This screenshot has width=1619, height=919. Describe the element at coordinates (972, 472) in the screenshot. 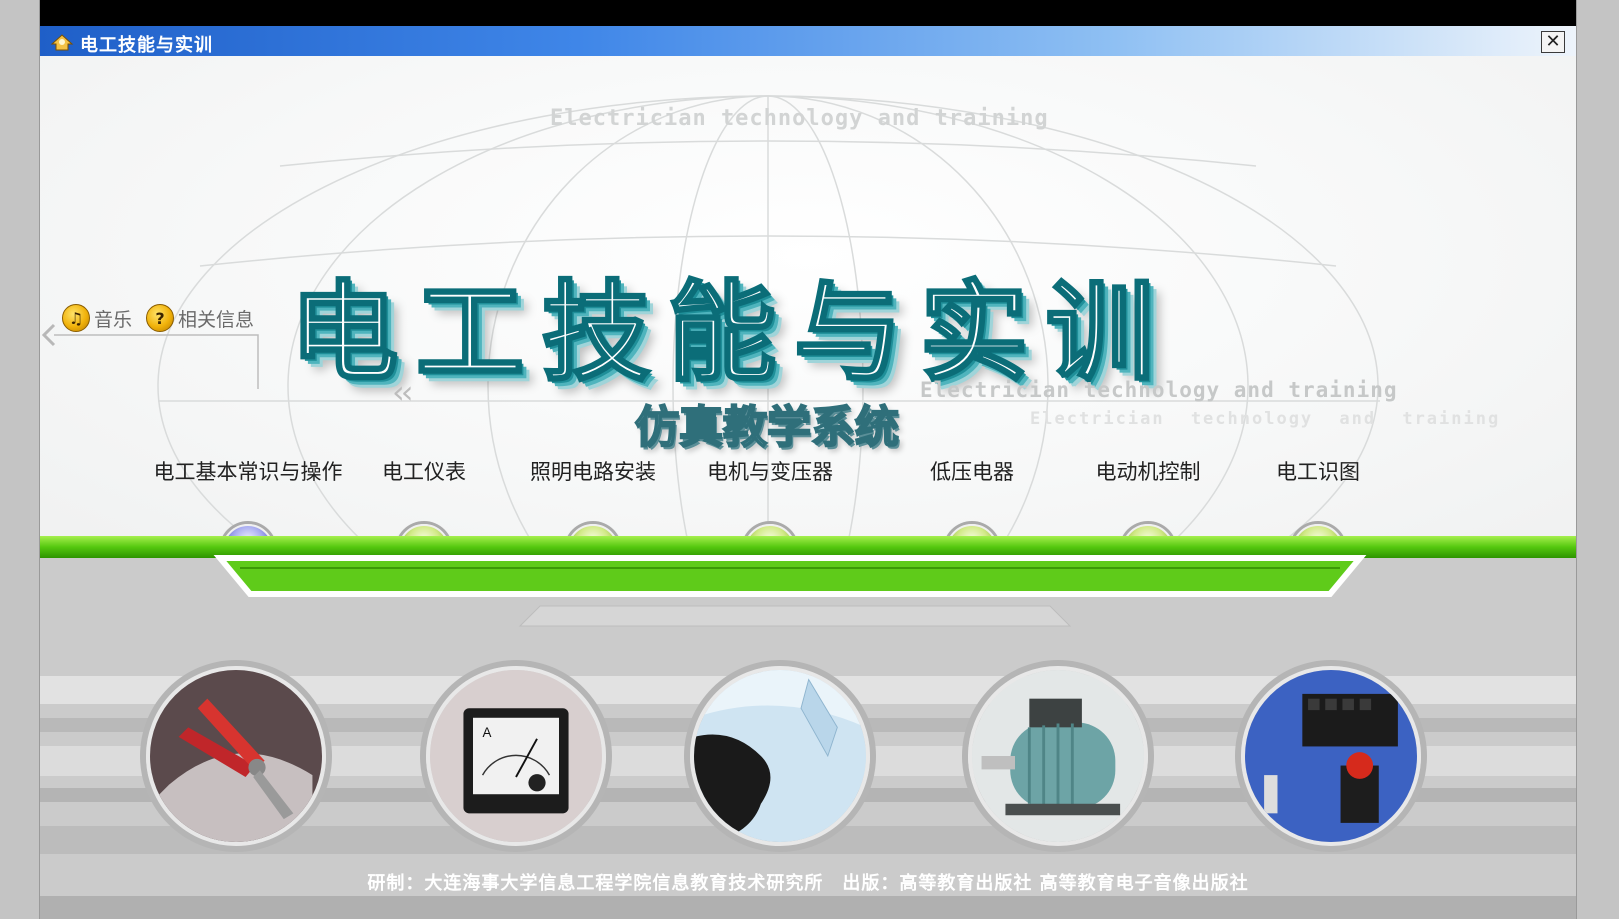

I see `nav-label: 低压电器` at that location.